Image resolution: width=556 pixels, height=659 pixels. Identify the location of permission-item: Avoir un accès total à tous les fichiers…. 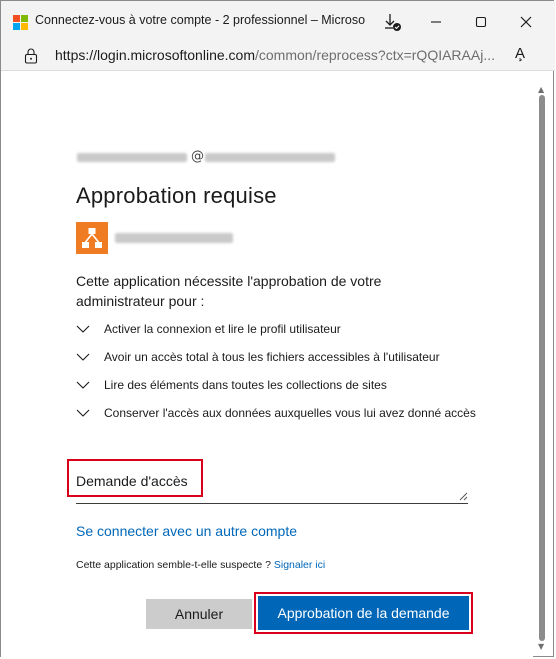
(276, 357).